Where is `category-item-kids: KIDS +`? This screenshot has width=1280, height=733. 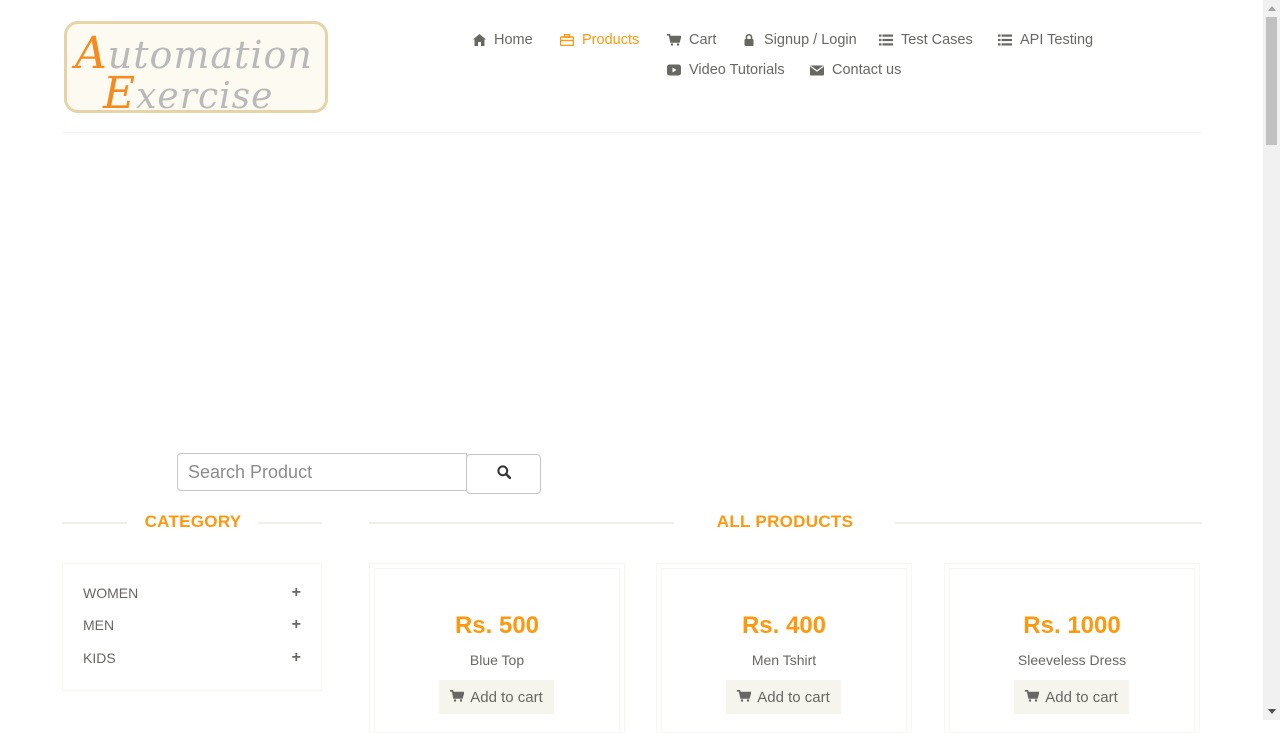
category-item-kids: KIDS + is located at coordinates (192, 658).